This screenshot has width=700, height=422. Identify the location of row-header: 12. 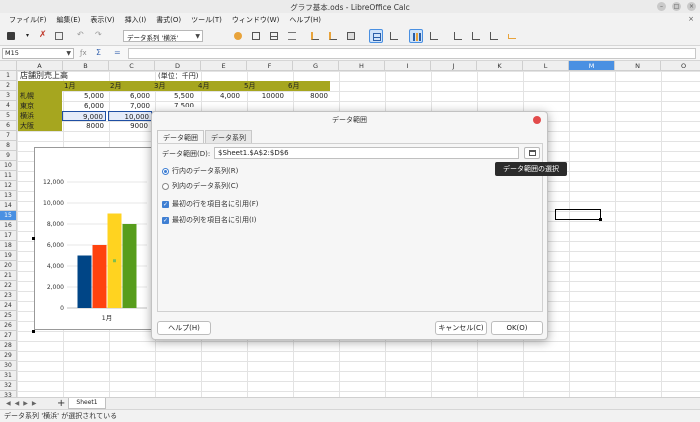
(8, 186).